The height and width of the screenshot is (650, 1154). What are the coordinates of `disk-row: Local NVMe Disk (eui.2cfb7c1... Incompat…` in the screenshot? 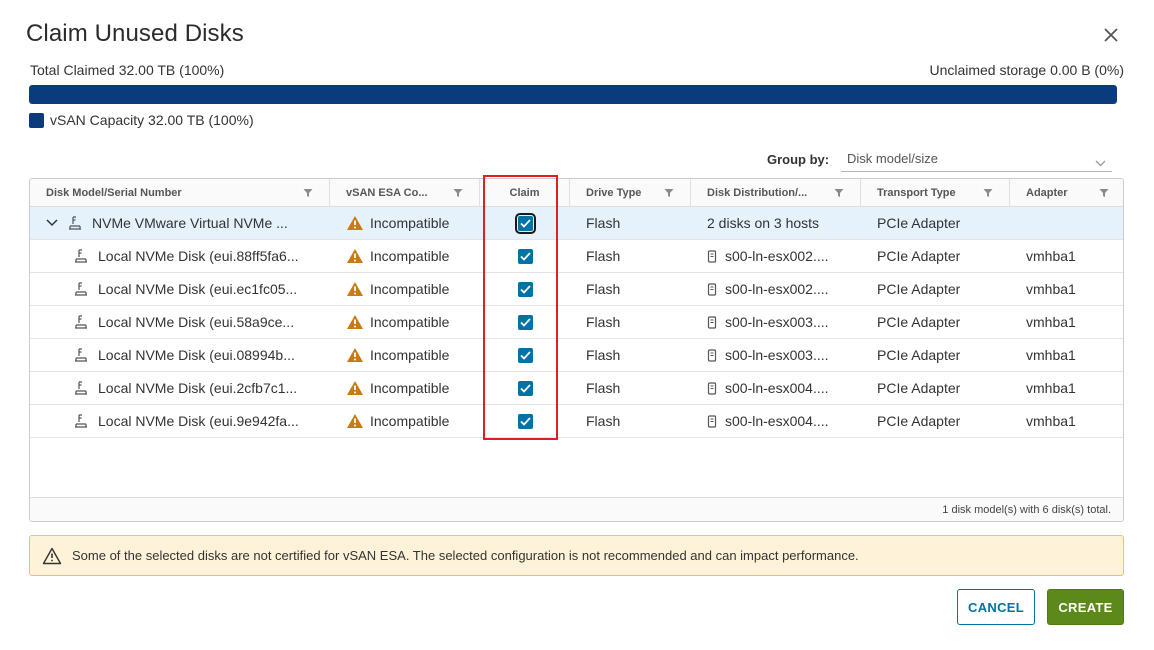 It's located at (576, 388).